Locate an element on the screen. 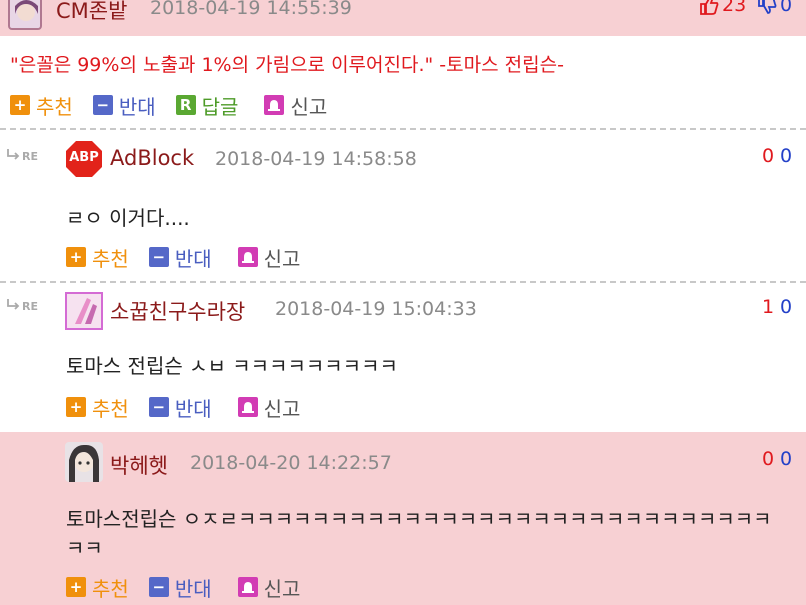 The width and height of the screenshot is (806, 605). abp-avatar: ABP is located at coordinates (84, 159).